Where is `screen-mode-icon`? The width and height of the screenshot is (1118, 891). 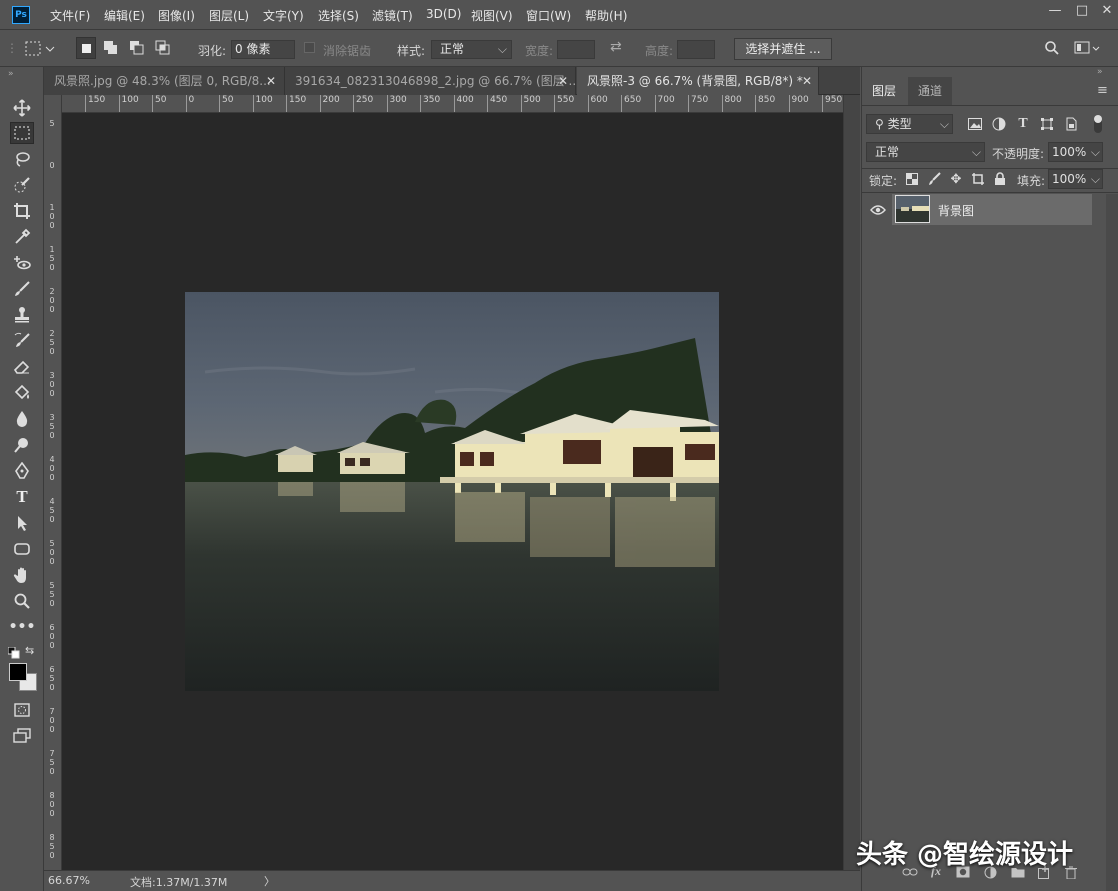
screen-mode-icon is located at coordinates (22, 736).